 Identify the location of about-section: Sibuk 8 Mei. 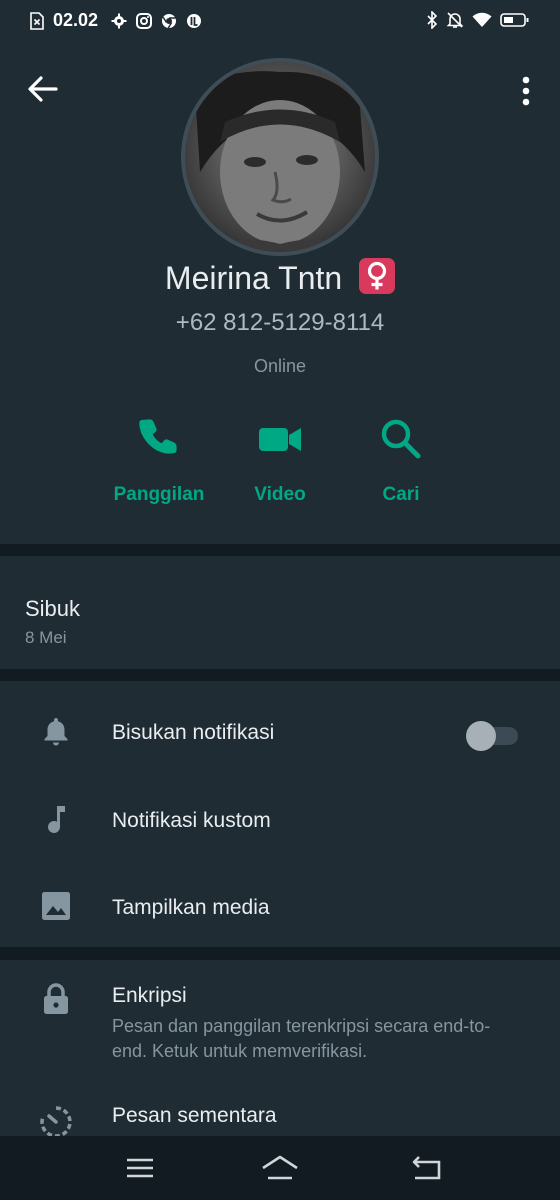
(280, 612).